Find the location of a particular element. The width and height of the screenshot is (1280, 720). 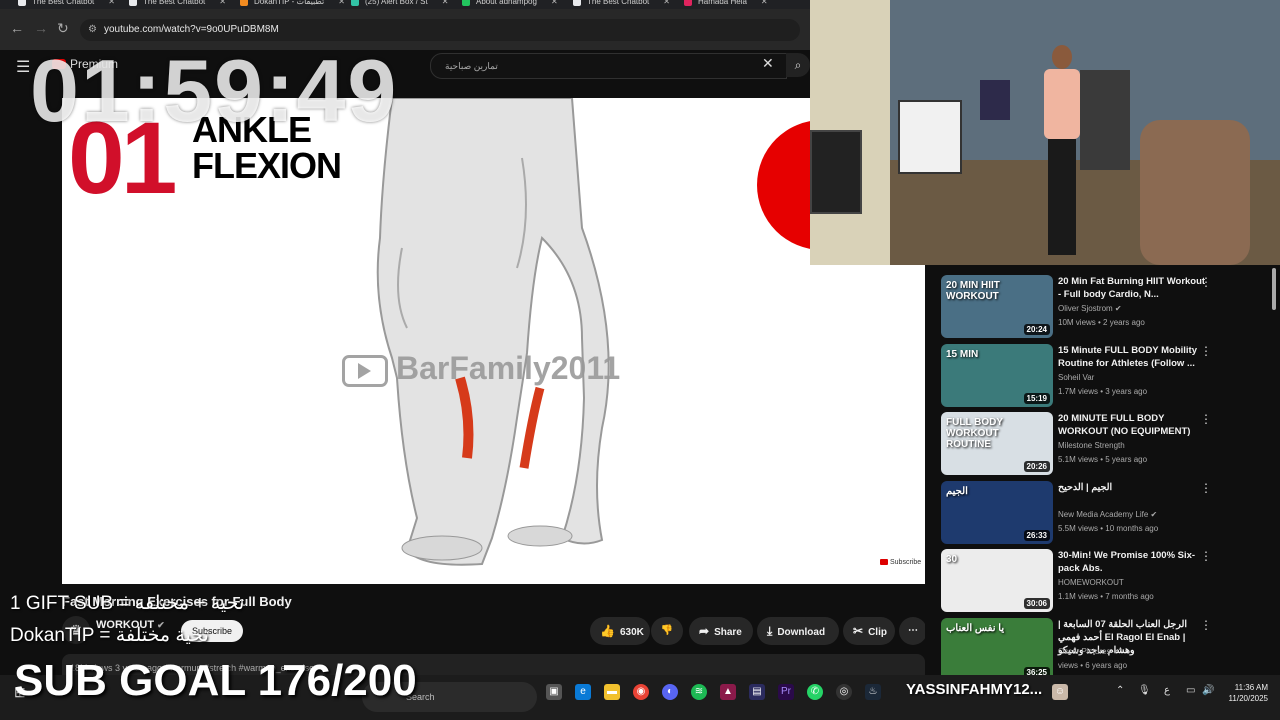

channel-name: New Media Academy Life ✔ is located at coordinates (1107, 514).